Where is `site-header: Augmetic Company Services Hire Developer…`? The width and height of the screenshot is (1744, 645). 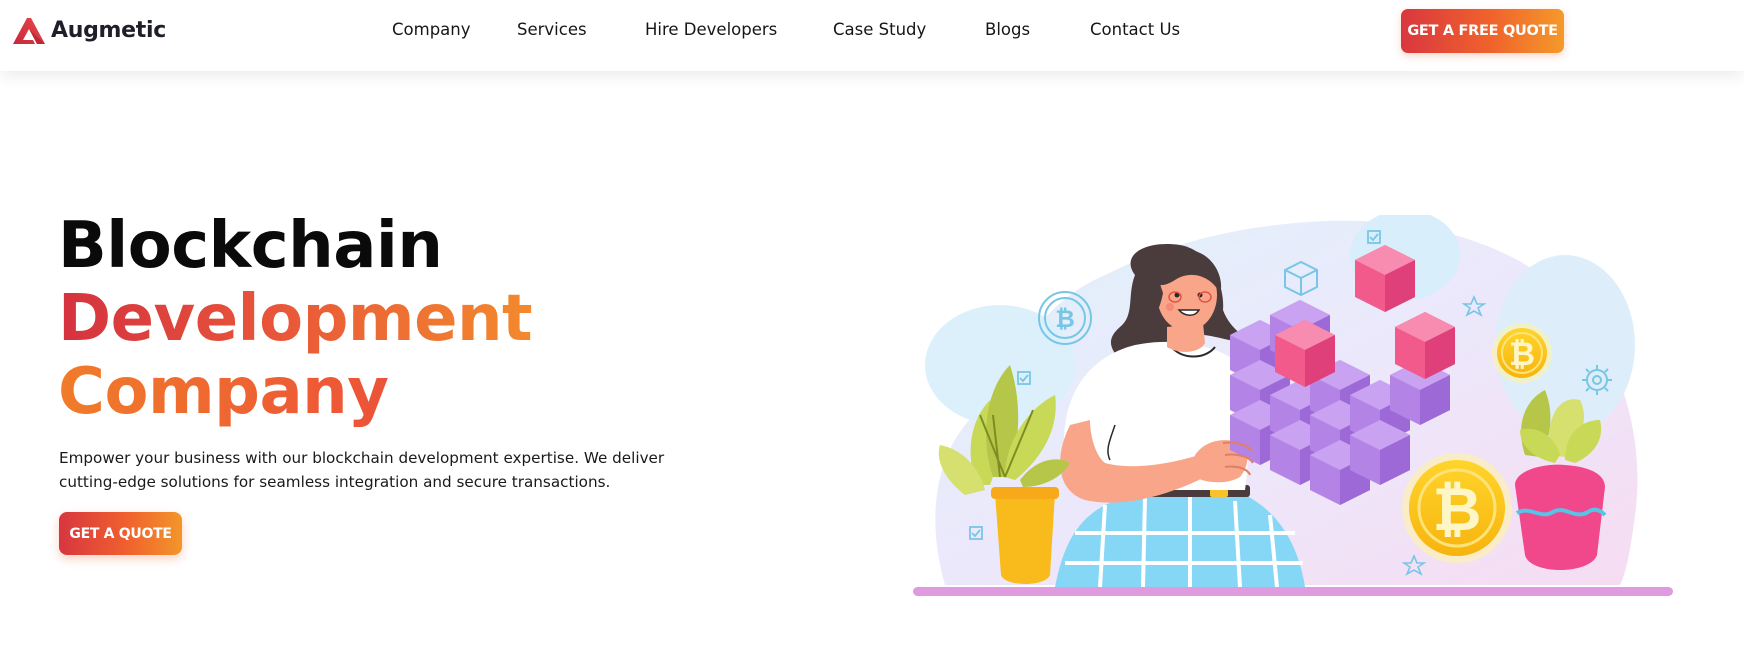 site-header: Augmetic Company Services Hire Developer… is located at coordinates (872, 35).